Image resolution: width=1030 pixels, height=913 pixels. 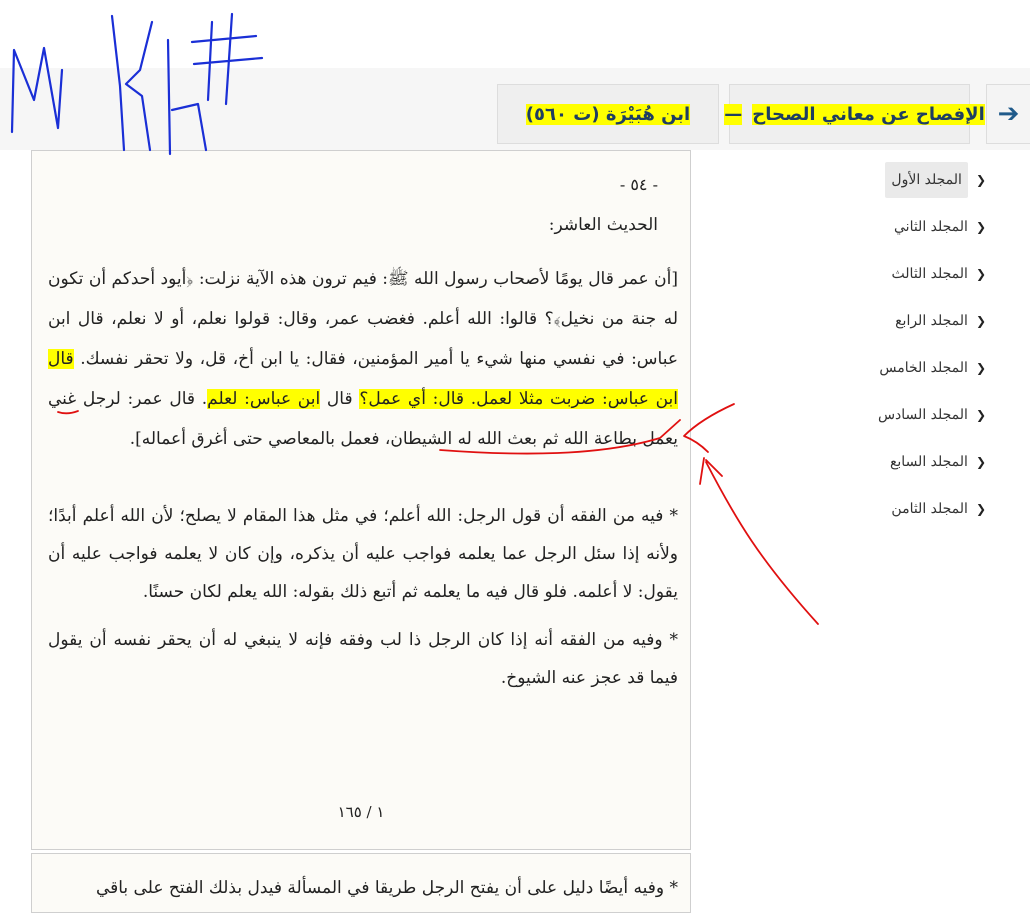 What do you see at coordinates (361, 812) in the screenshot?
I see `page-footer-number: ١ / ١٦٥` at bounding box center [361, 812].